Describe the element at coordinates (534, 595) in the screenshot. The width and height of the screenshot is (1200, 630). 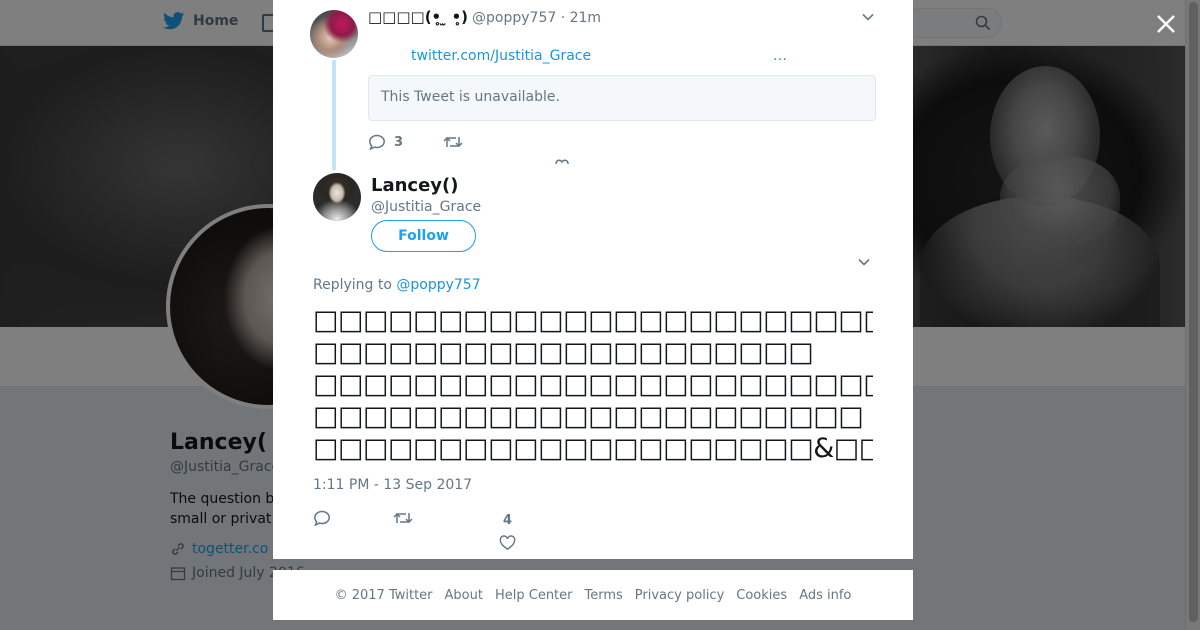
I see `footer-help-center: Help Center` at that location.